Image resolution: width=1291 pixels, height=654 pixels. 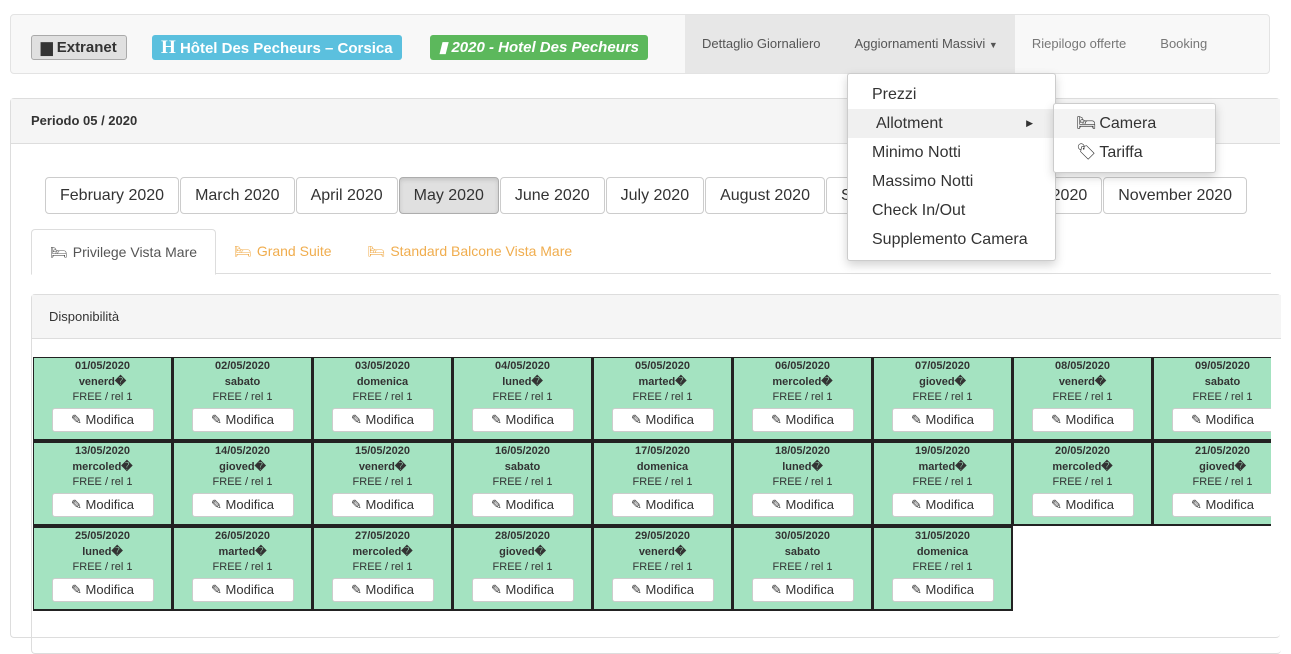 I want to click on day-date: 17/05/2020, so click(x=662, y=451).